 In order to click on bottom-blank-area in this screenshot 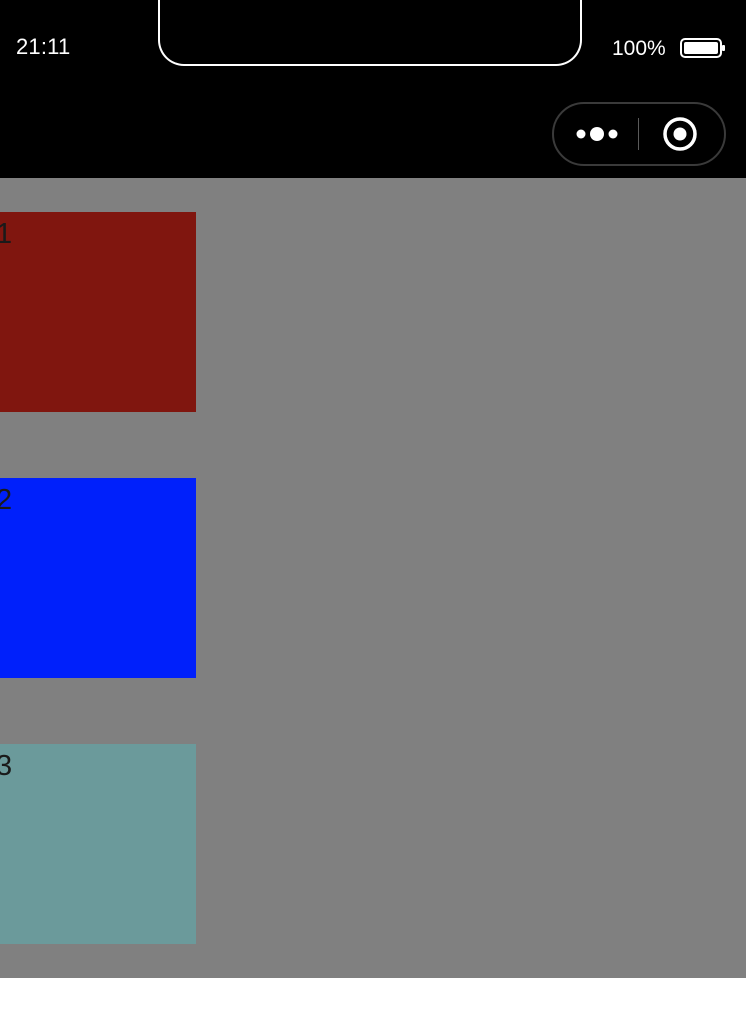, I will do `click(373, 1002)`.